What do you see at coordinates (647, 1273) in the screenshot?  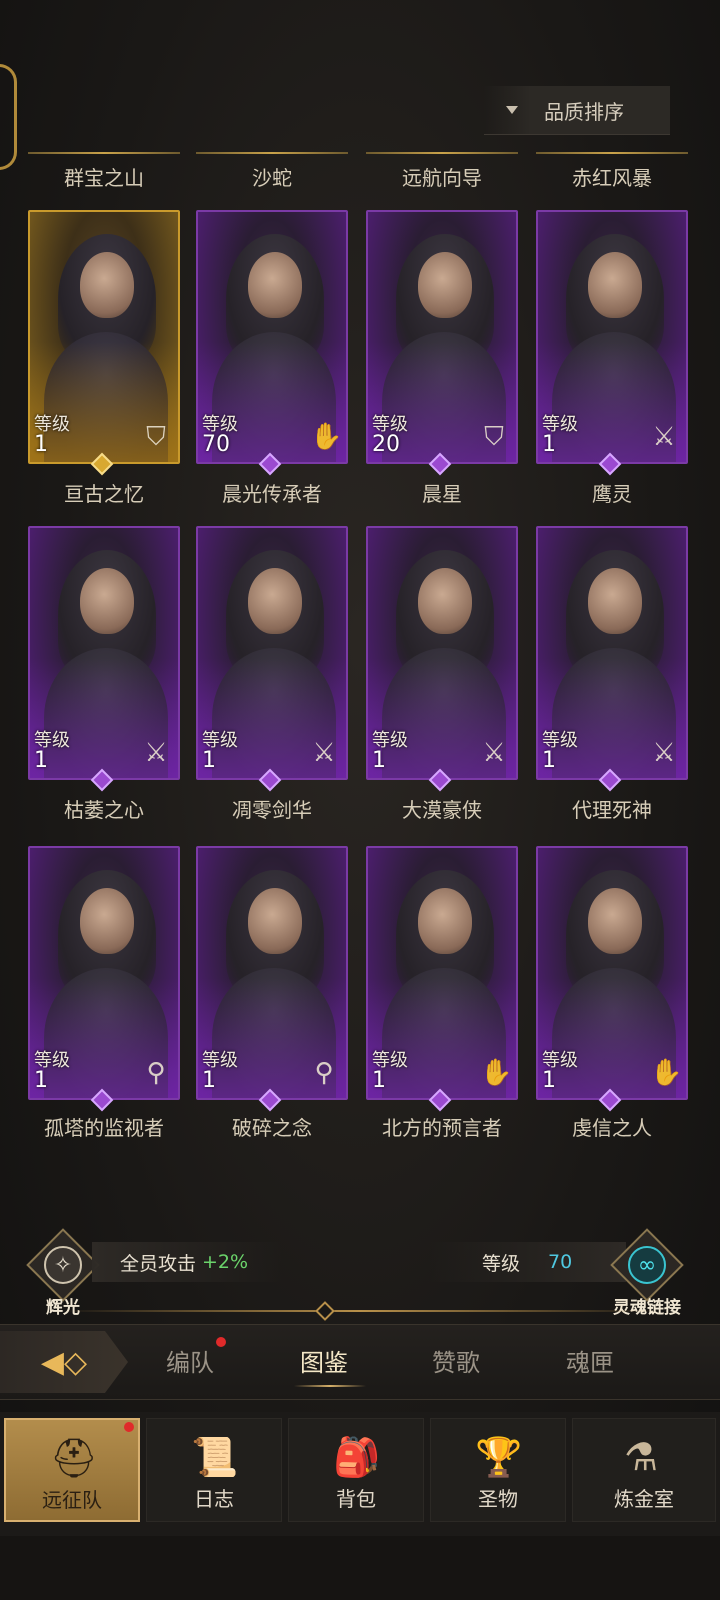 I see `soul-link-emblem: ∞ 灵魂链接` at bounding box center [647, 1273].